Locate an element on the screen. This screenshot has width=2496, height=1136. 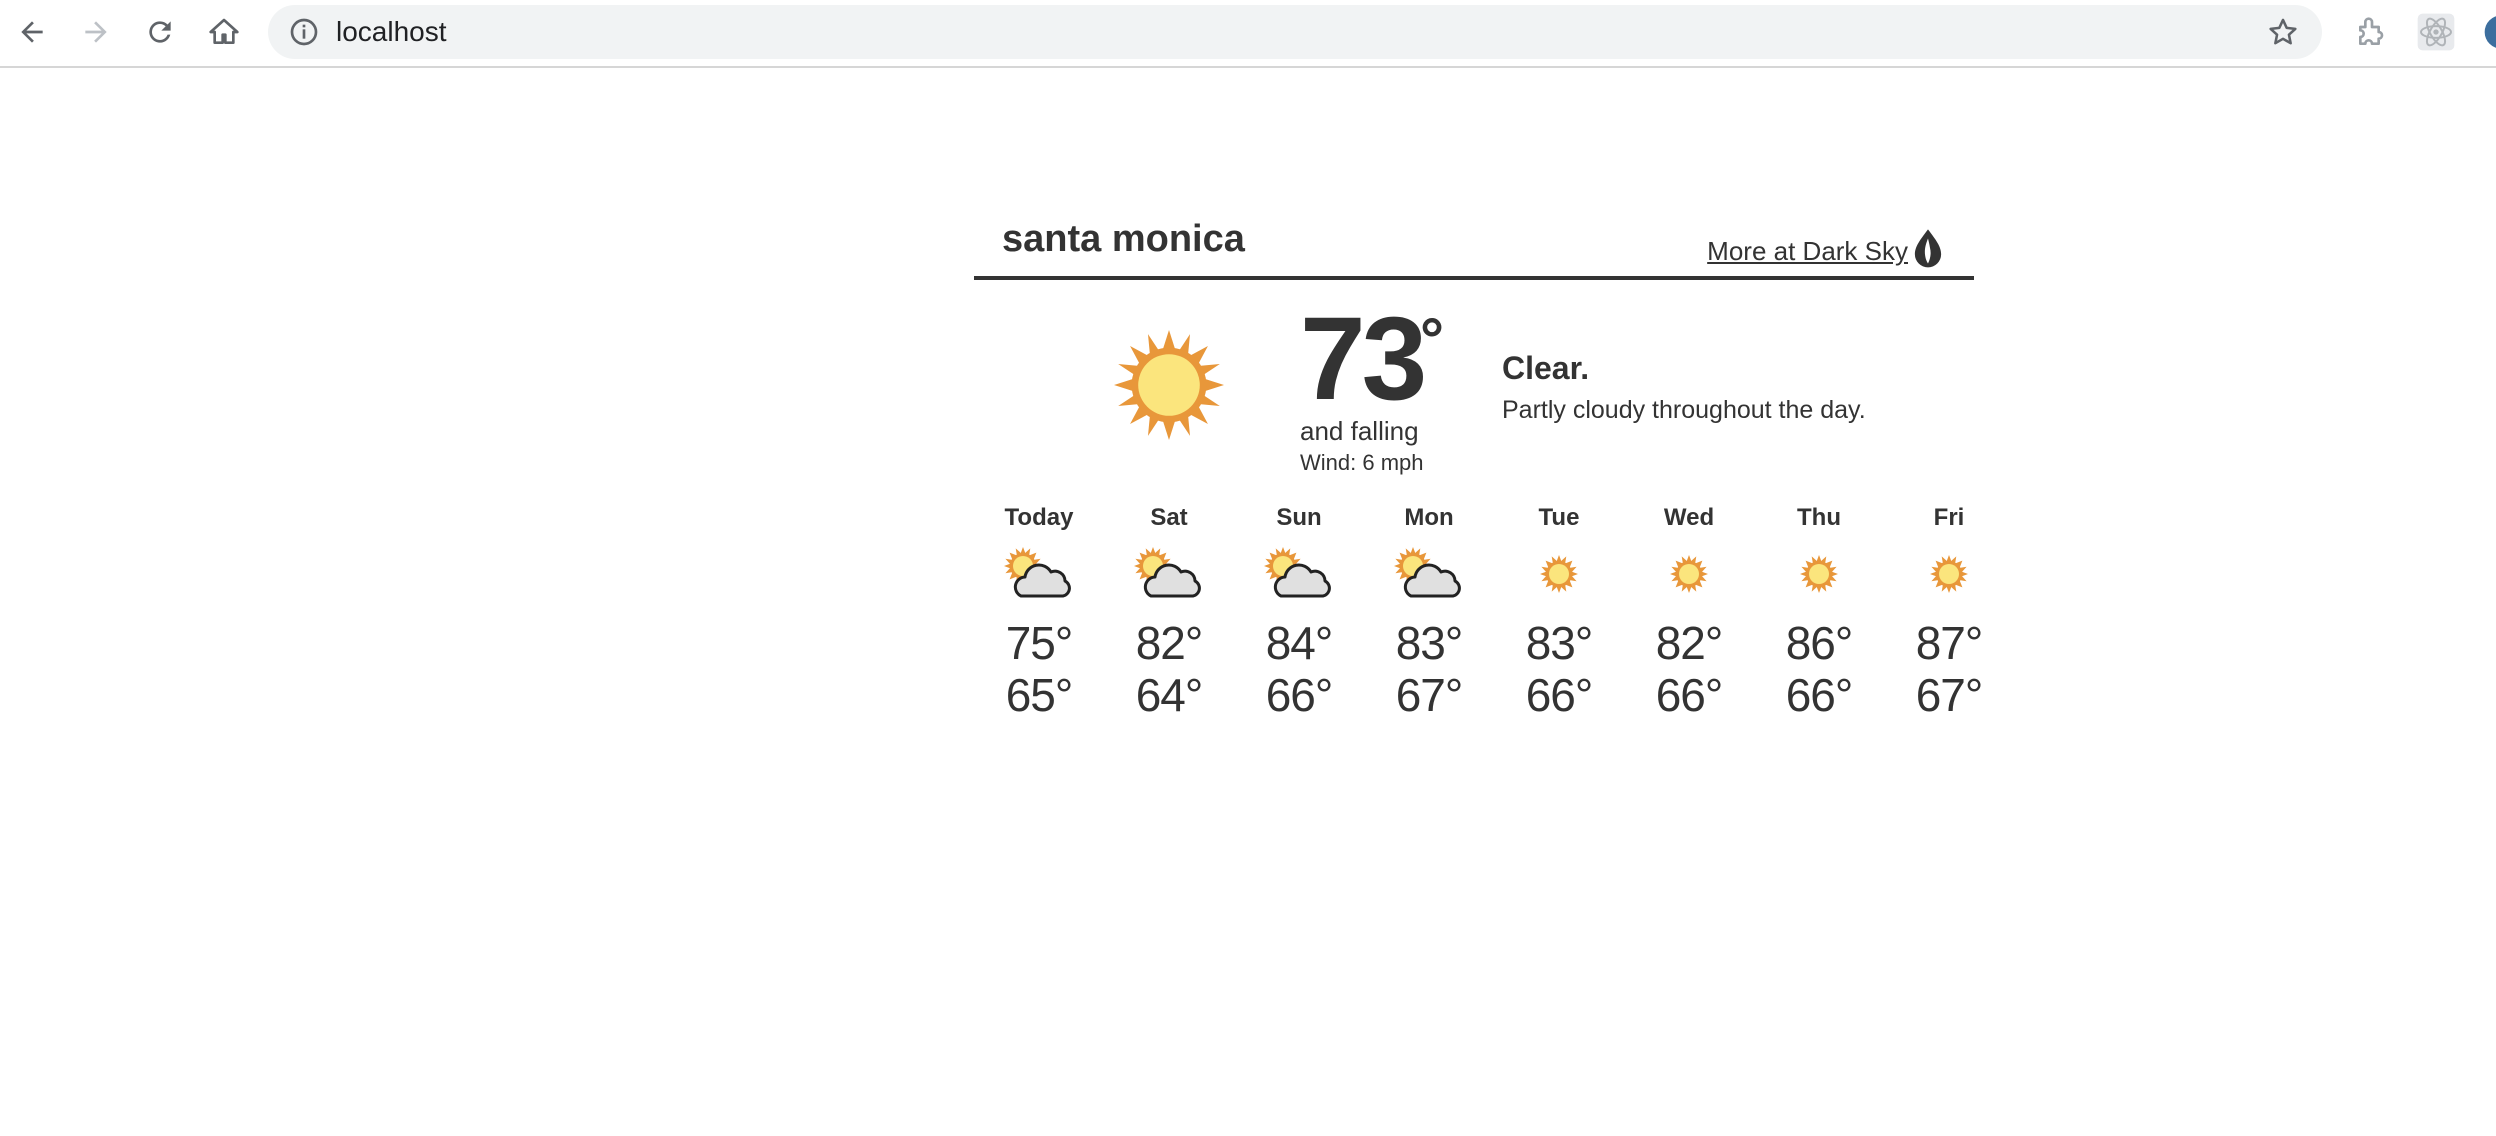
bookmark-star-icon is located at coordinates (2283, 32).